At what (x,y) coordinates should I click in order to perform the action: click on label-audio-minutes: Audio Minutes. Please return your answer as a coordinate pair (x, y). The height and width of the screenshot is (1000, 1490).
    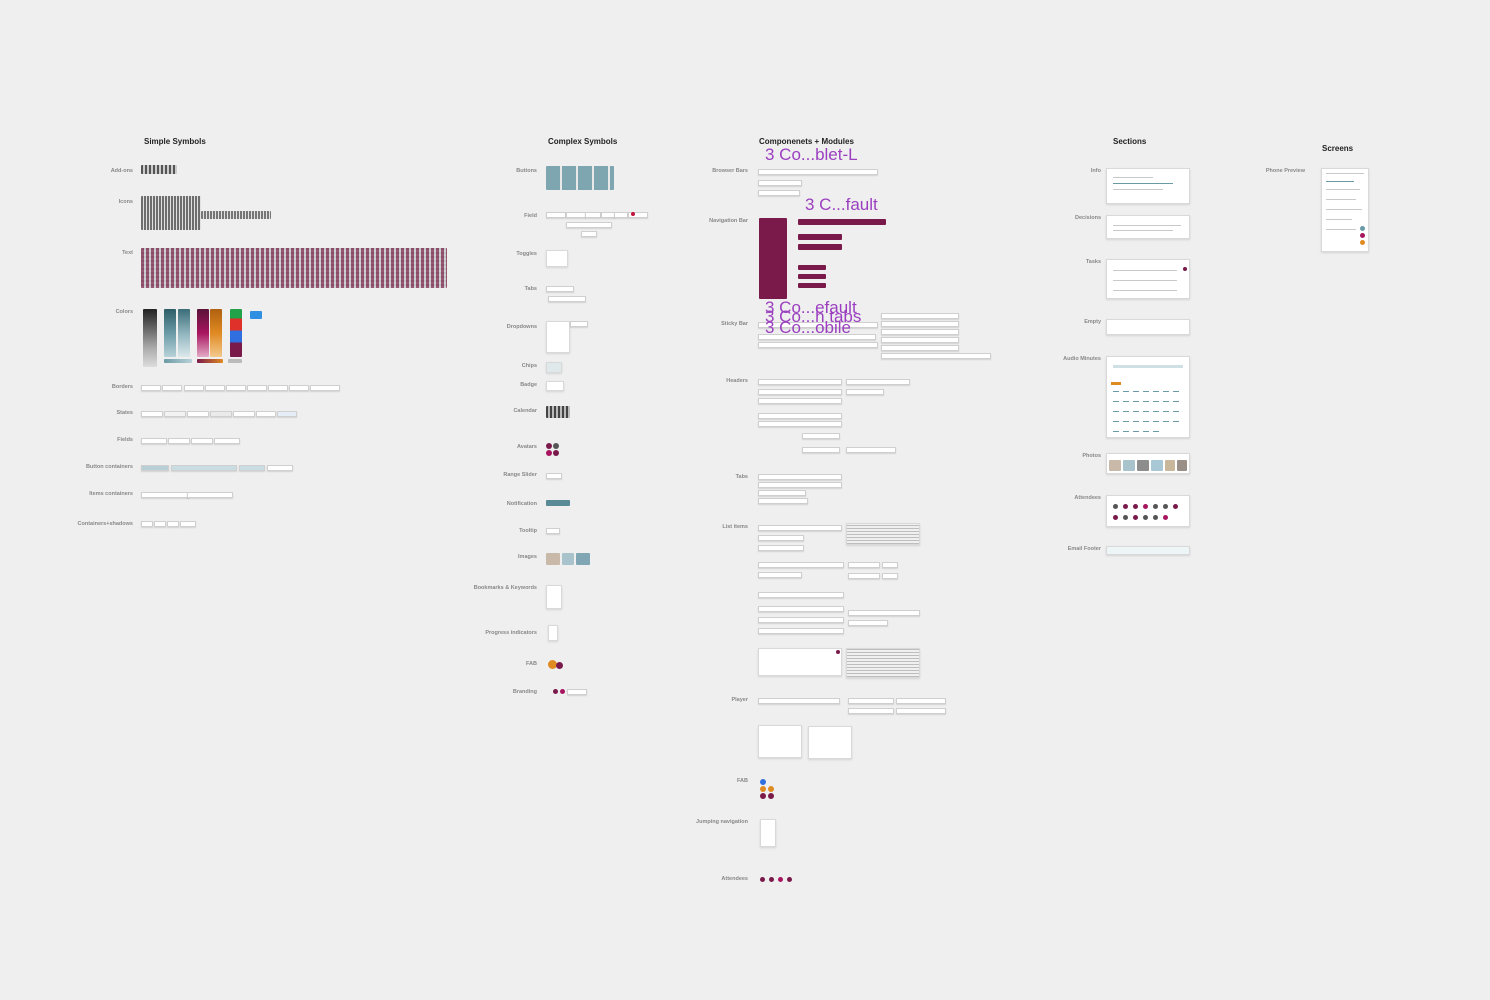
    Looking at the image, I should click on (1082, 359).